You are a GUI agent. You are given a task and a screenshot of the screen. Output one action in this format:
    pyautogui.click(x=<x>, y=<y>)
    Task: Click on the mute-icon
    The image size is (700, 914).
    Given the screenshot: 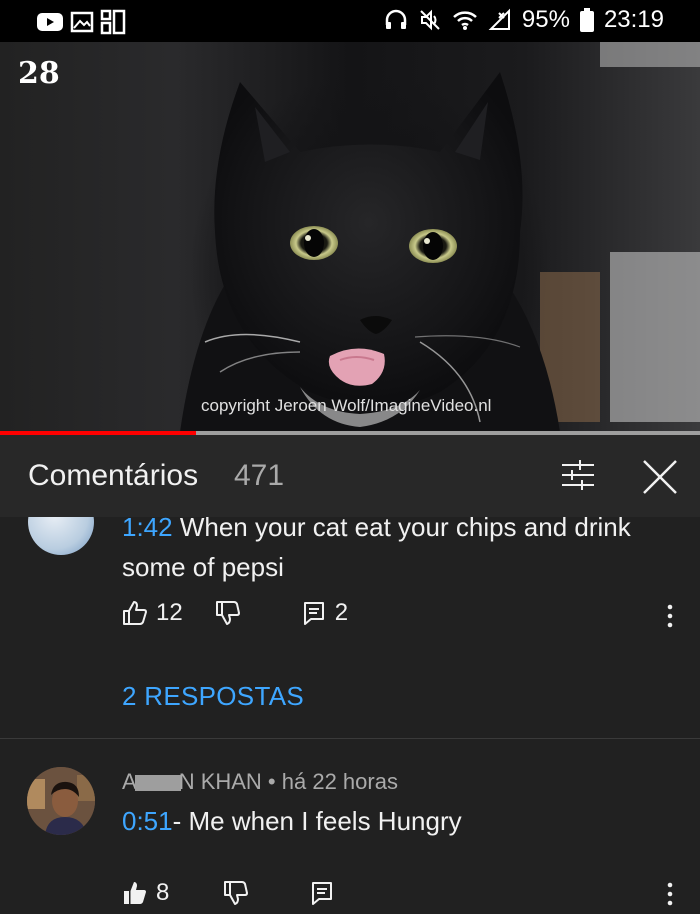 What is the action you would take?
    pyautogui.click(x=430, y=20)
    